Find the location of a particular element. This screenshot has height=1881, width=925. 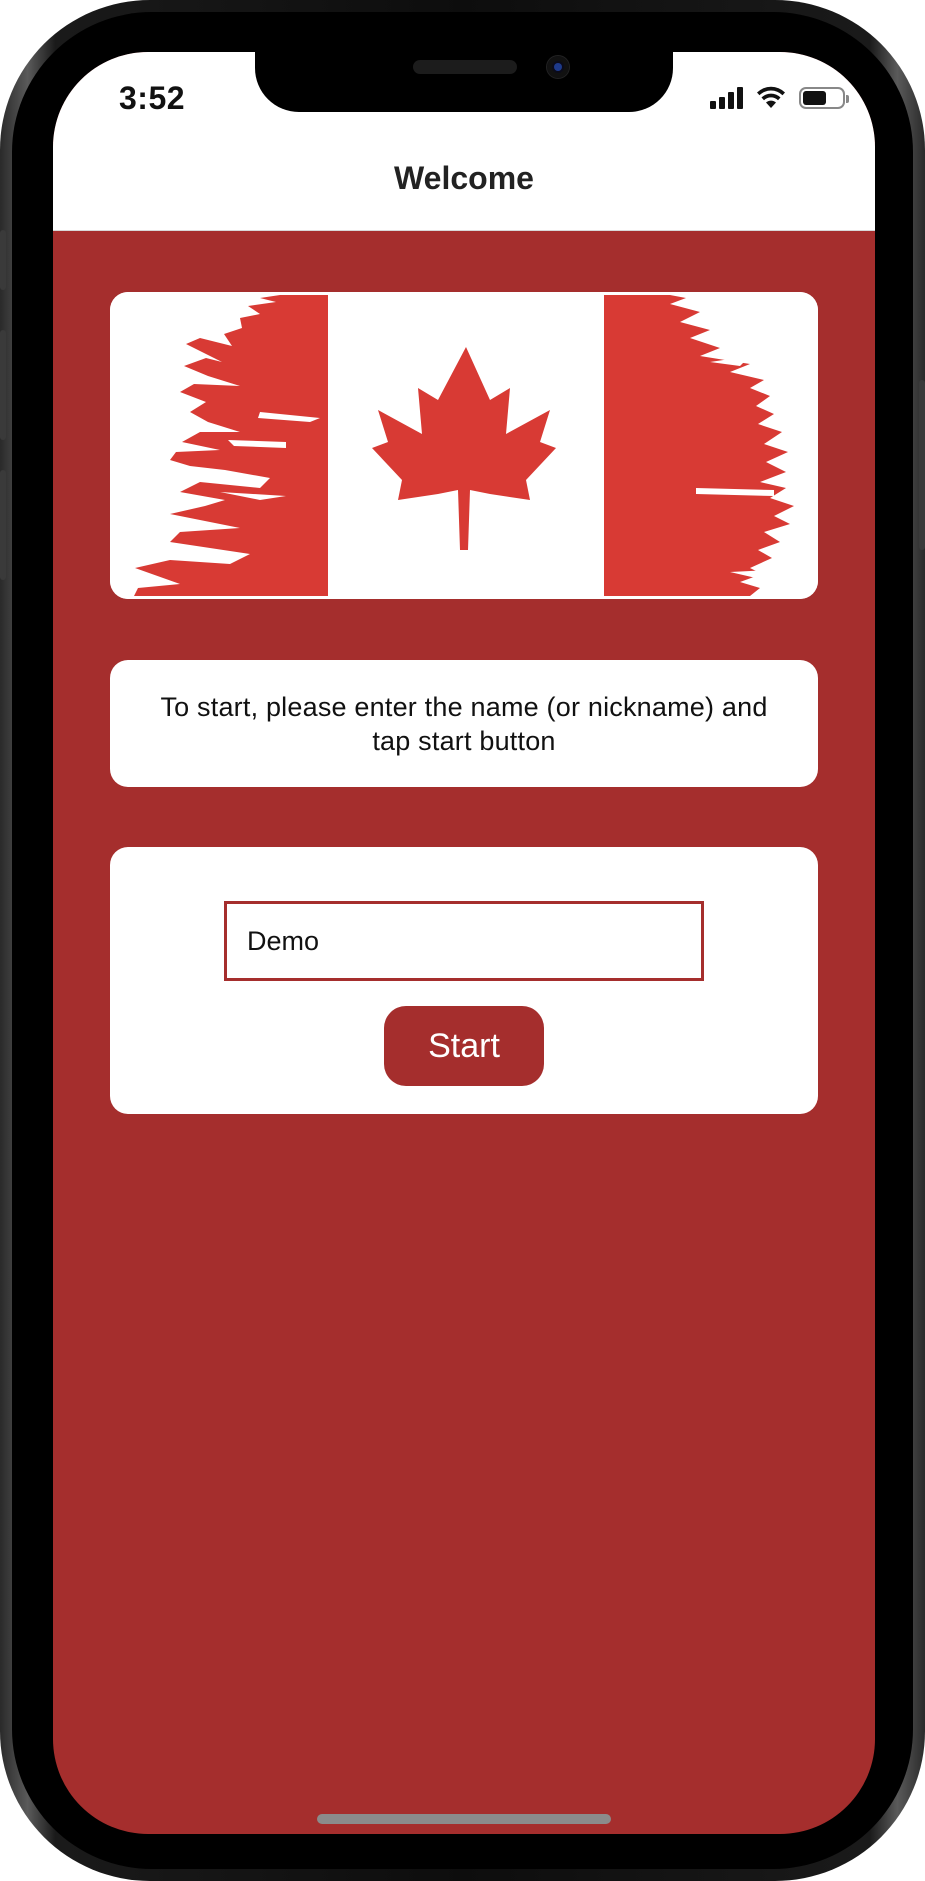

status-bar: 3:52 is located at coordinates (464, 97).